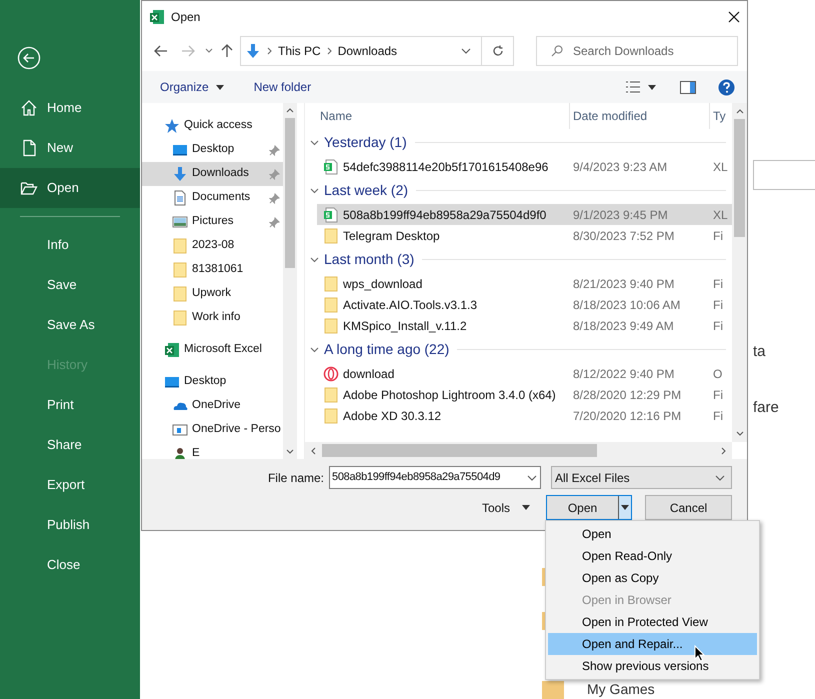 This screenshot has width=815, height=699. Describe the element at coordinates (726, 87) in the screenshot. I see `help-icon` at that location.